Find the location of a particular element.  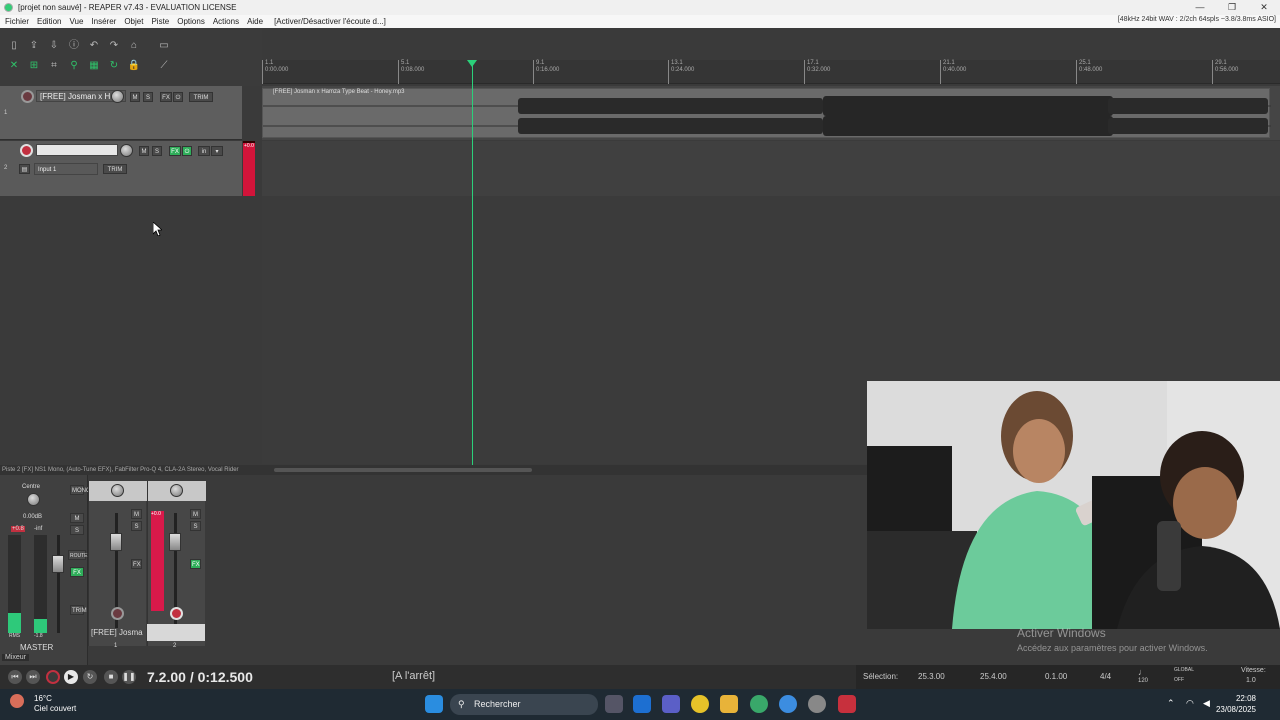

track-2-lane is located at coordinates (771, 168).